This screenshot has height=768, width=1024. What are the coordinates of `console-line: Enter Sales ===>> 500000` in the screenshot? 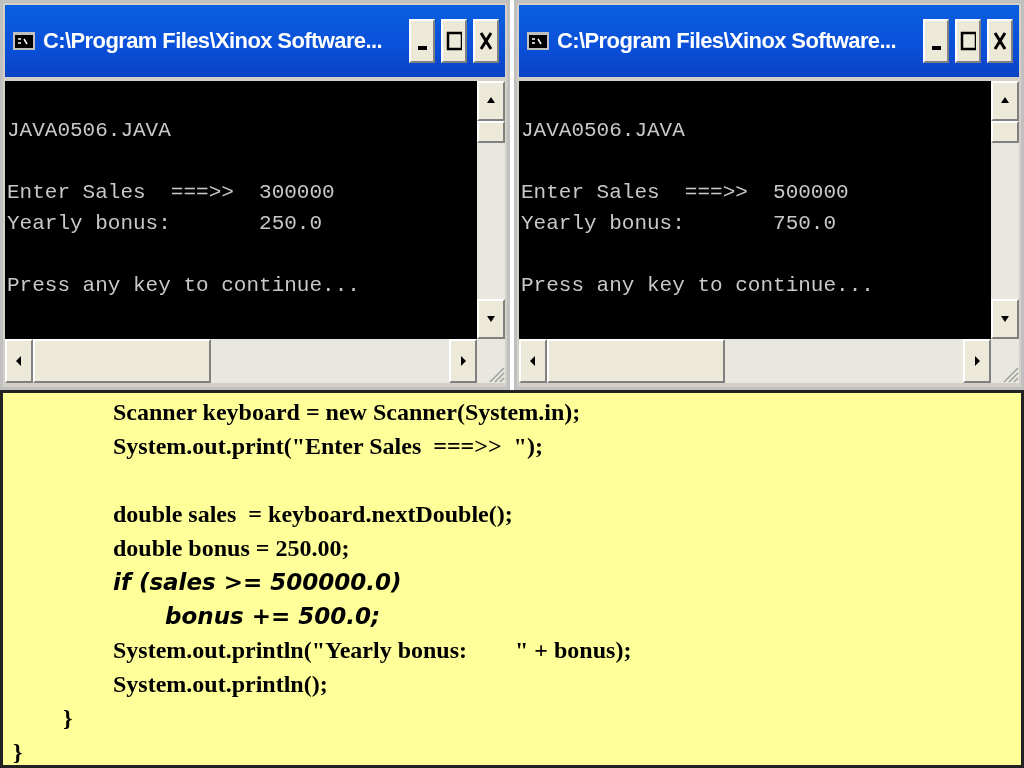 It's located at (685, 193).